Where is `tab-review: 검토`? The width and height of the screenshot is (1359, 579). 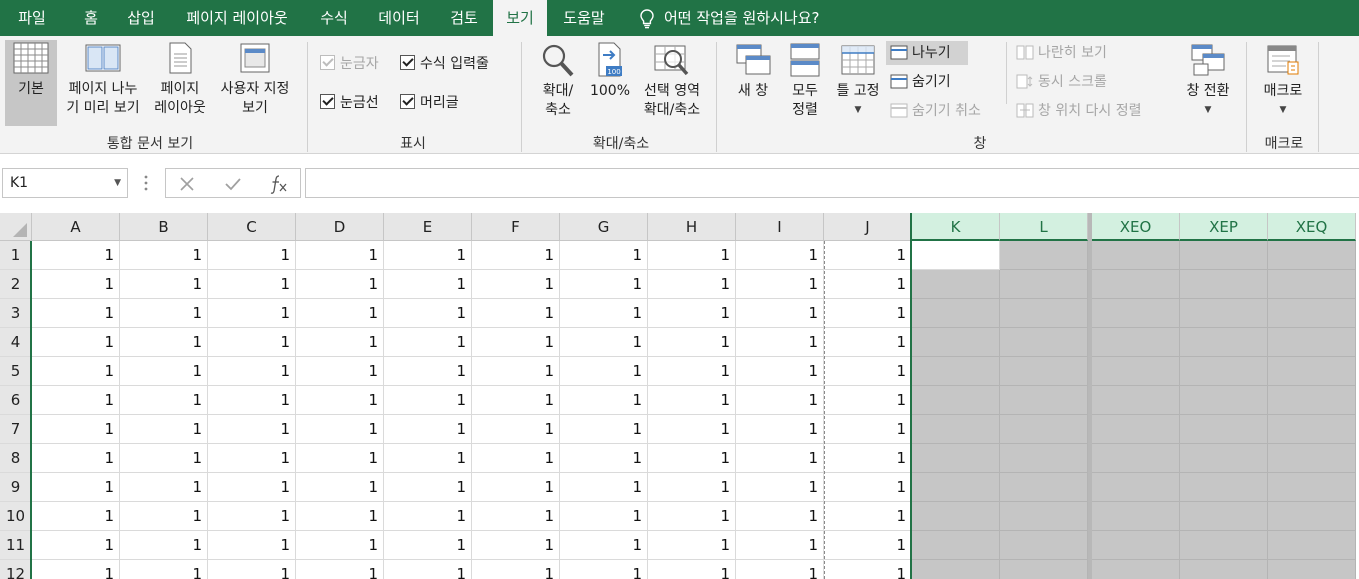
tab-review: 검토 is located at coordinates (464, 18).